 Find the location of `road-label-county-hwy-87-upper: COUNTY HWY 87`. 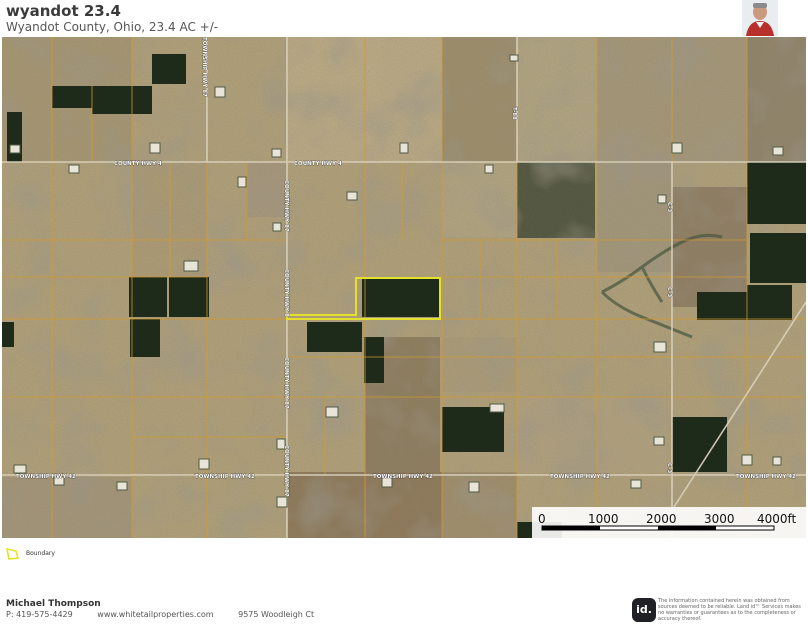

road-label-county-hwy-87-upper: COUNTY HWY 87 is located at coordinates (286, 206).